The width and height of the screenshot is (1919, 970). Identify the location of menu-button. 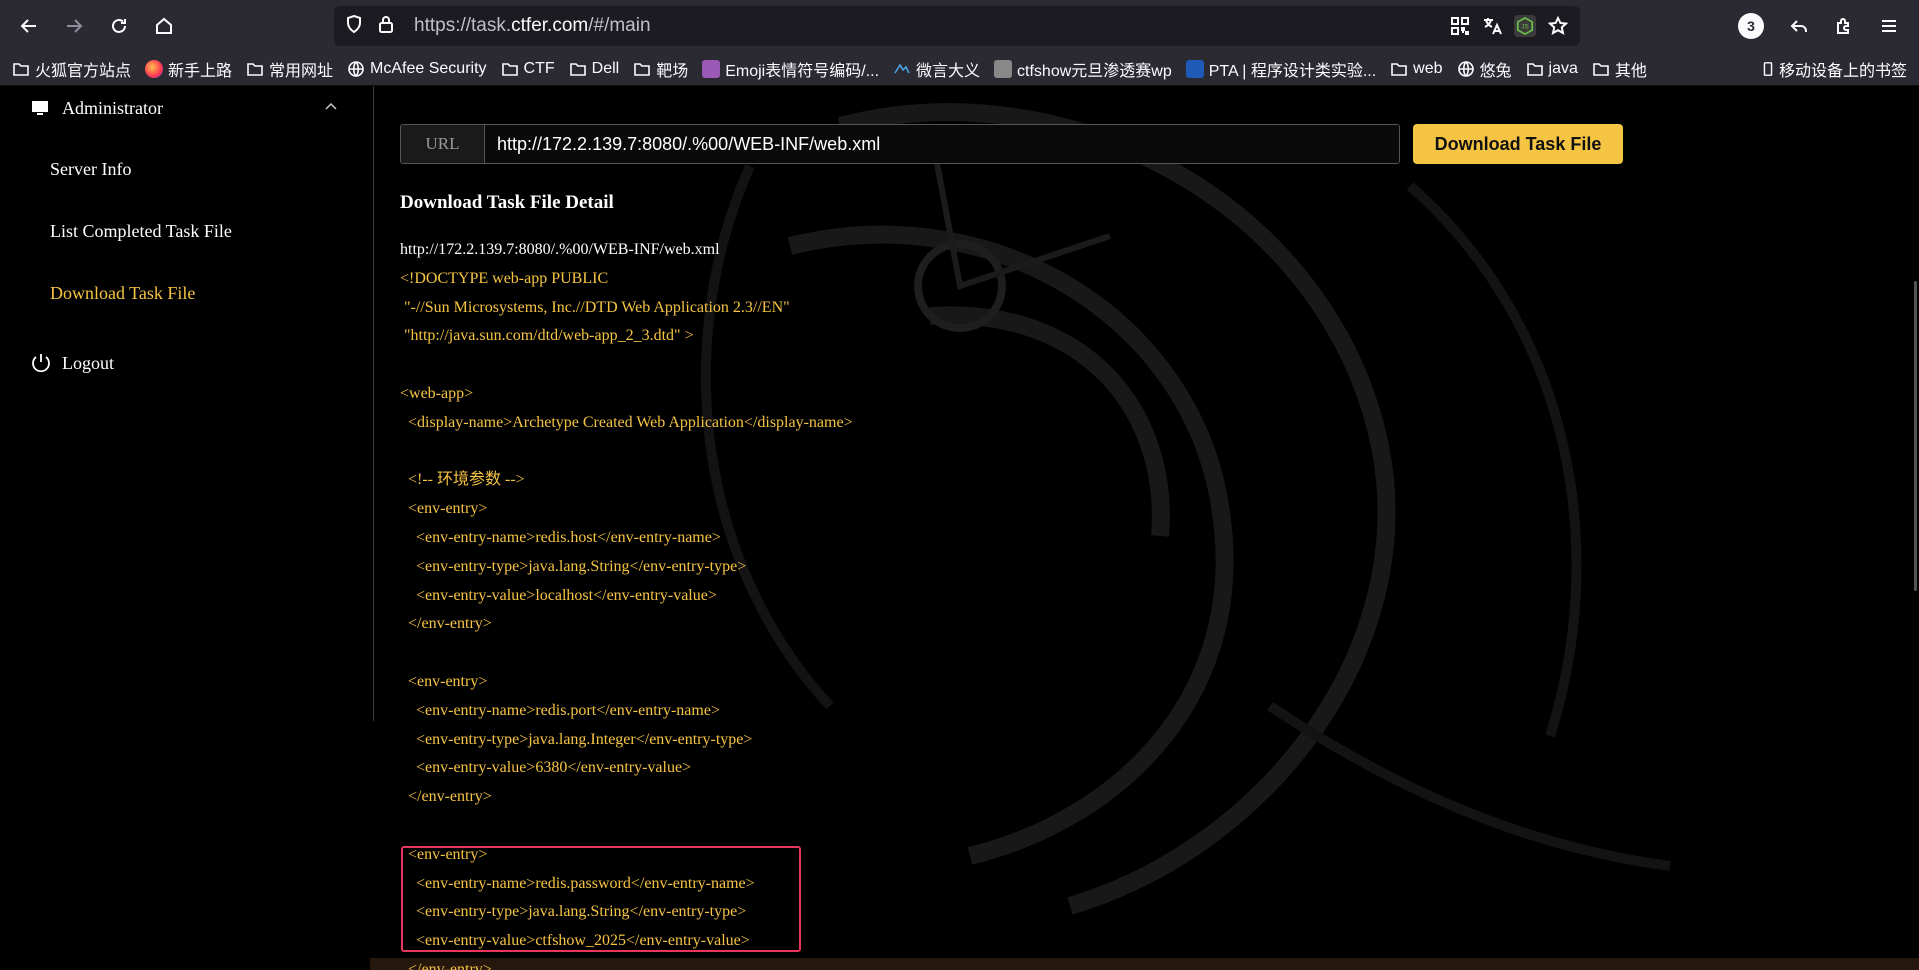
(1889, 26).